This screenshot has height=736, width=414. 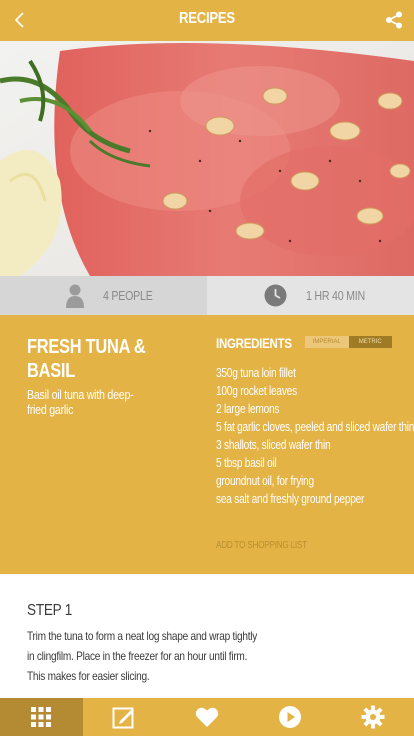 I want to click on gear-icon, so click(x=373, y=717).